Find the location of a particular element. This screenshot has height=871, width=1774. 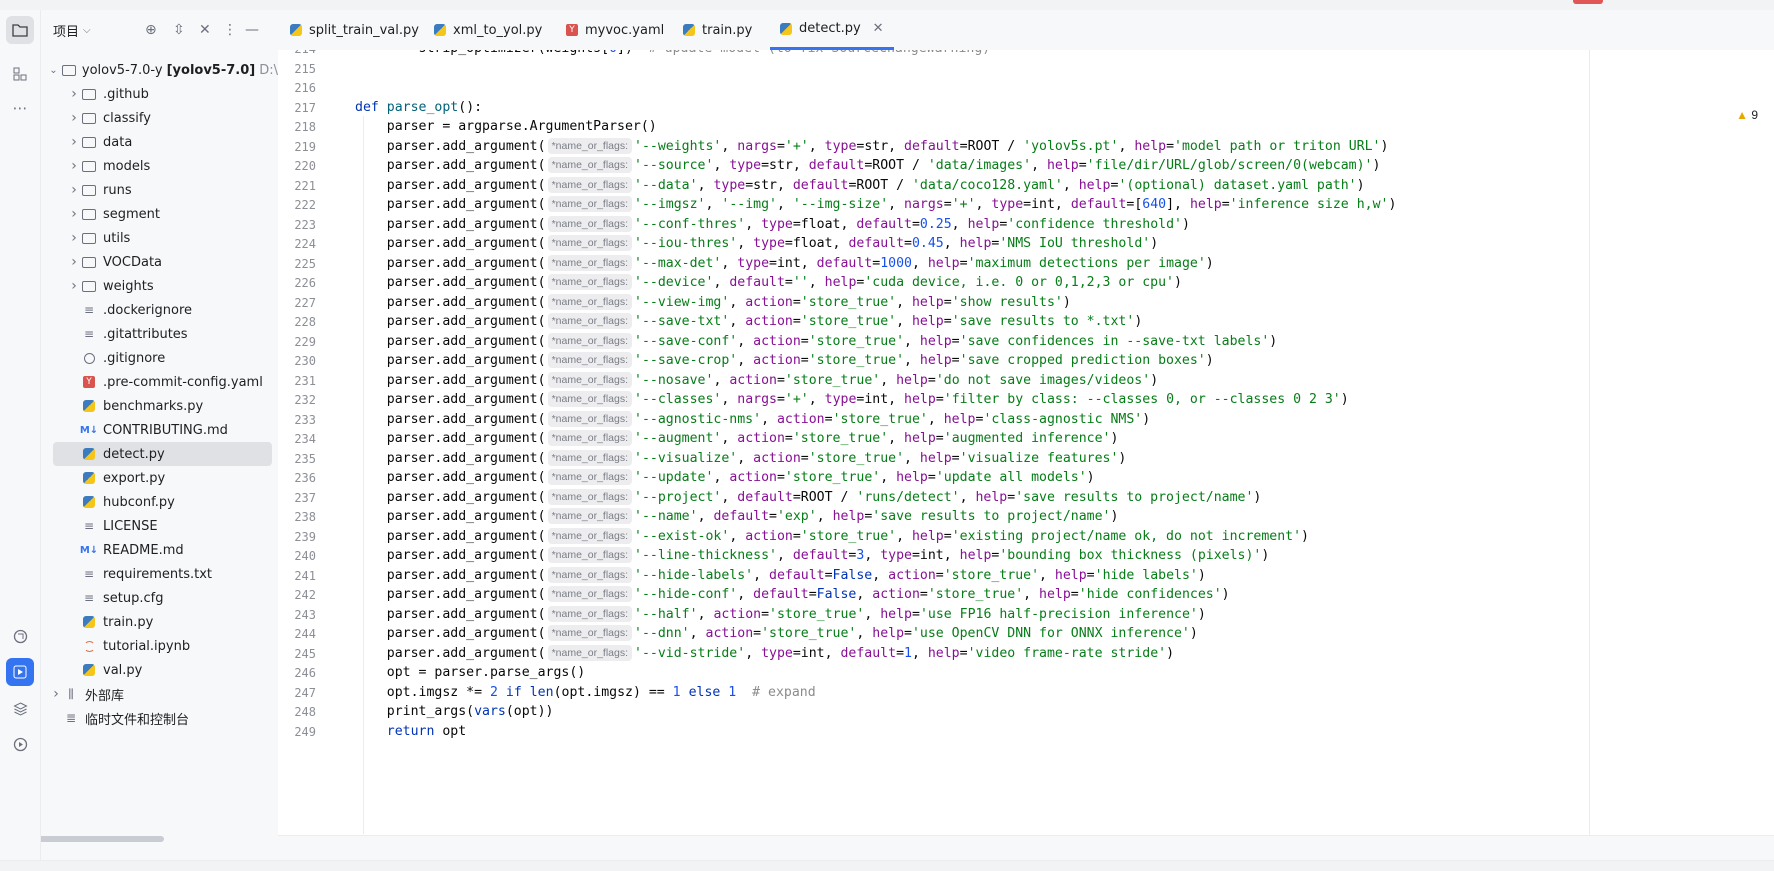

tree-file: M↓ CONTRIBUTING.md is located at coordinates (159, 430).